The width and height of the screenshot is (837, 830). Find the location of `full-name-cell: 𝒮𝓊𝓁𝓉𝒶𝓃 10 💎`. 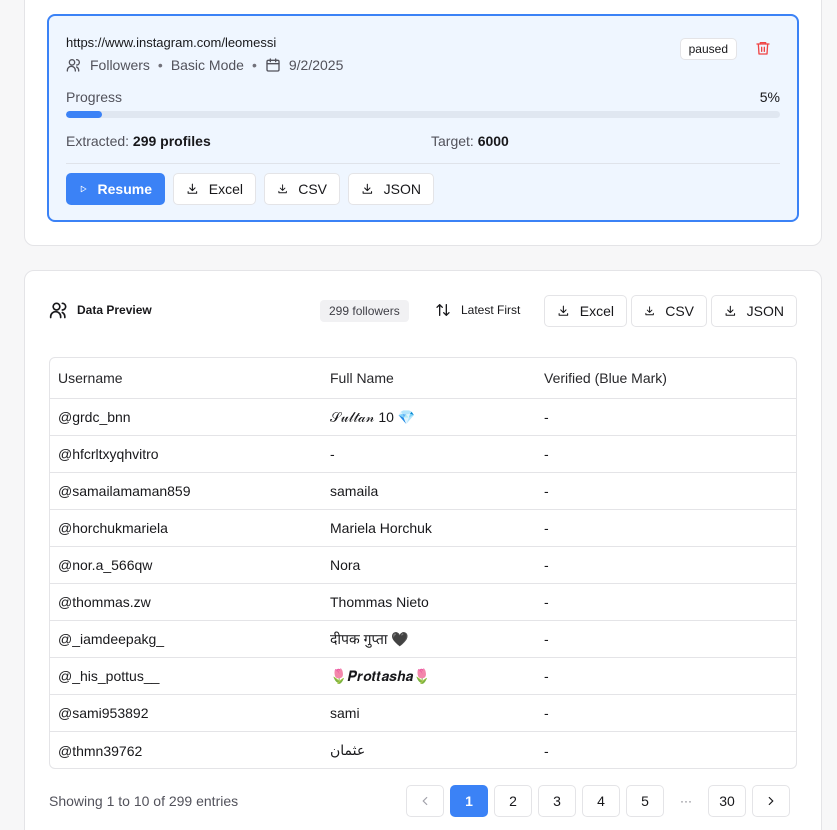

full-name-cell: 𝒮𝓊𝓁𝓉𝒶𝓃 10 💎 is located at coordinates (373, 416).